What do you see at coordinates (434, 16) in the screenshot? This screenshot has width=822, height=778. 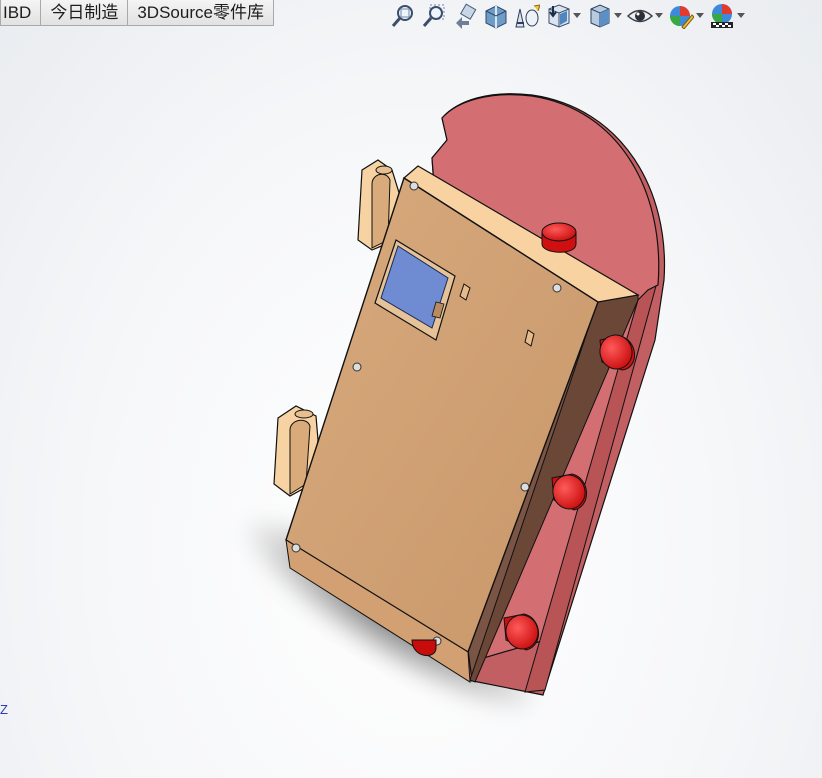 I see `zoom-to-area-icon` at bounding box center [434, 16].